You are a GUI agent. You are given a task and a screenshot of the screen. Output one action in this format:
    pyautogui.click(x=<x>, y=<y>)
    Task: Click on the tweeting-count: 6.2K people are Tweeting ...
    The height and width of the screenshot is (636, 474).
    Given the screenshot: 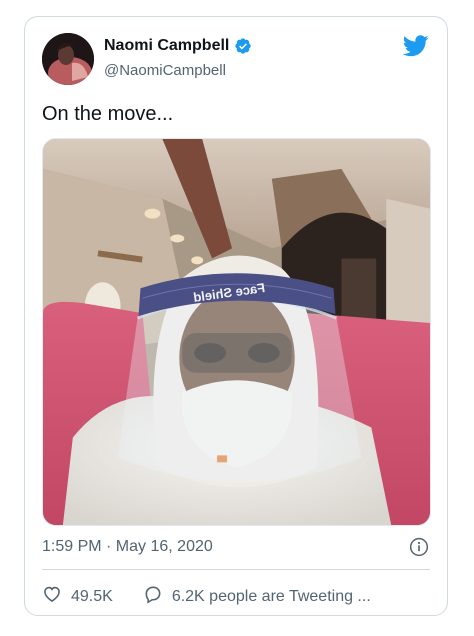 What is the action you would take?
    pyautogui.click(x=271, y=596)
    